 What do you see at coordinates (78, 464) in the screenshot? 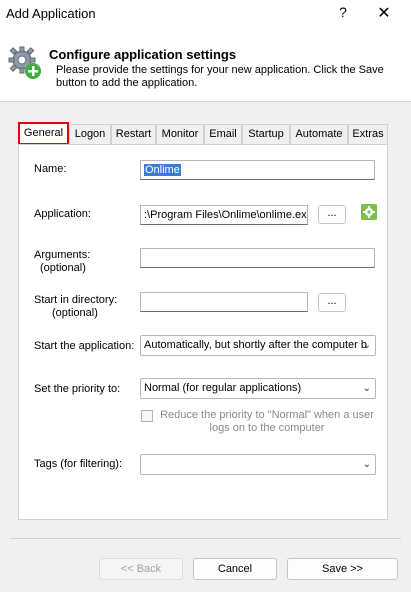
I see `tags-label: Tags (for filtering):` at bounding box center [78, 464].